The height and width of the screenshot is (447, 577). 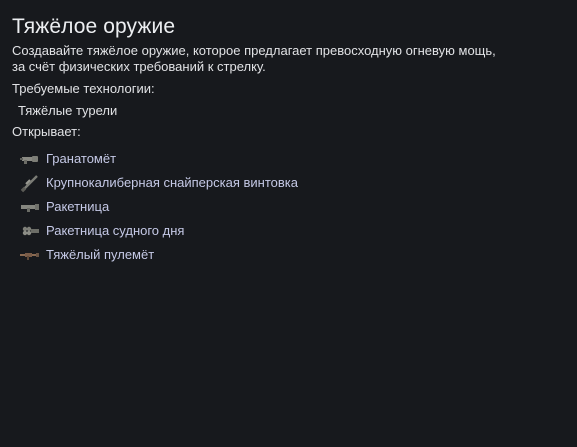 I want to click on required-tech-label: Требуемые технологии:, so click(x=83, y=88).